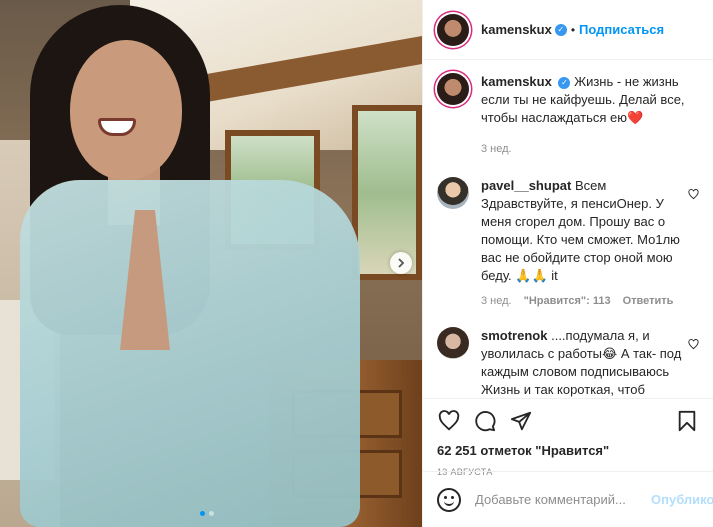 The width and height of the screenshot is (713, 527). Describe the element at coordinates (568, 450) in the screenshot. I see `likes-count: 62 251 отметок "Нравится"` at that location.